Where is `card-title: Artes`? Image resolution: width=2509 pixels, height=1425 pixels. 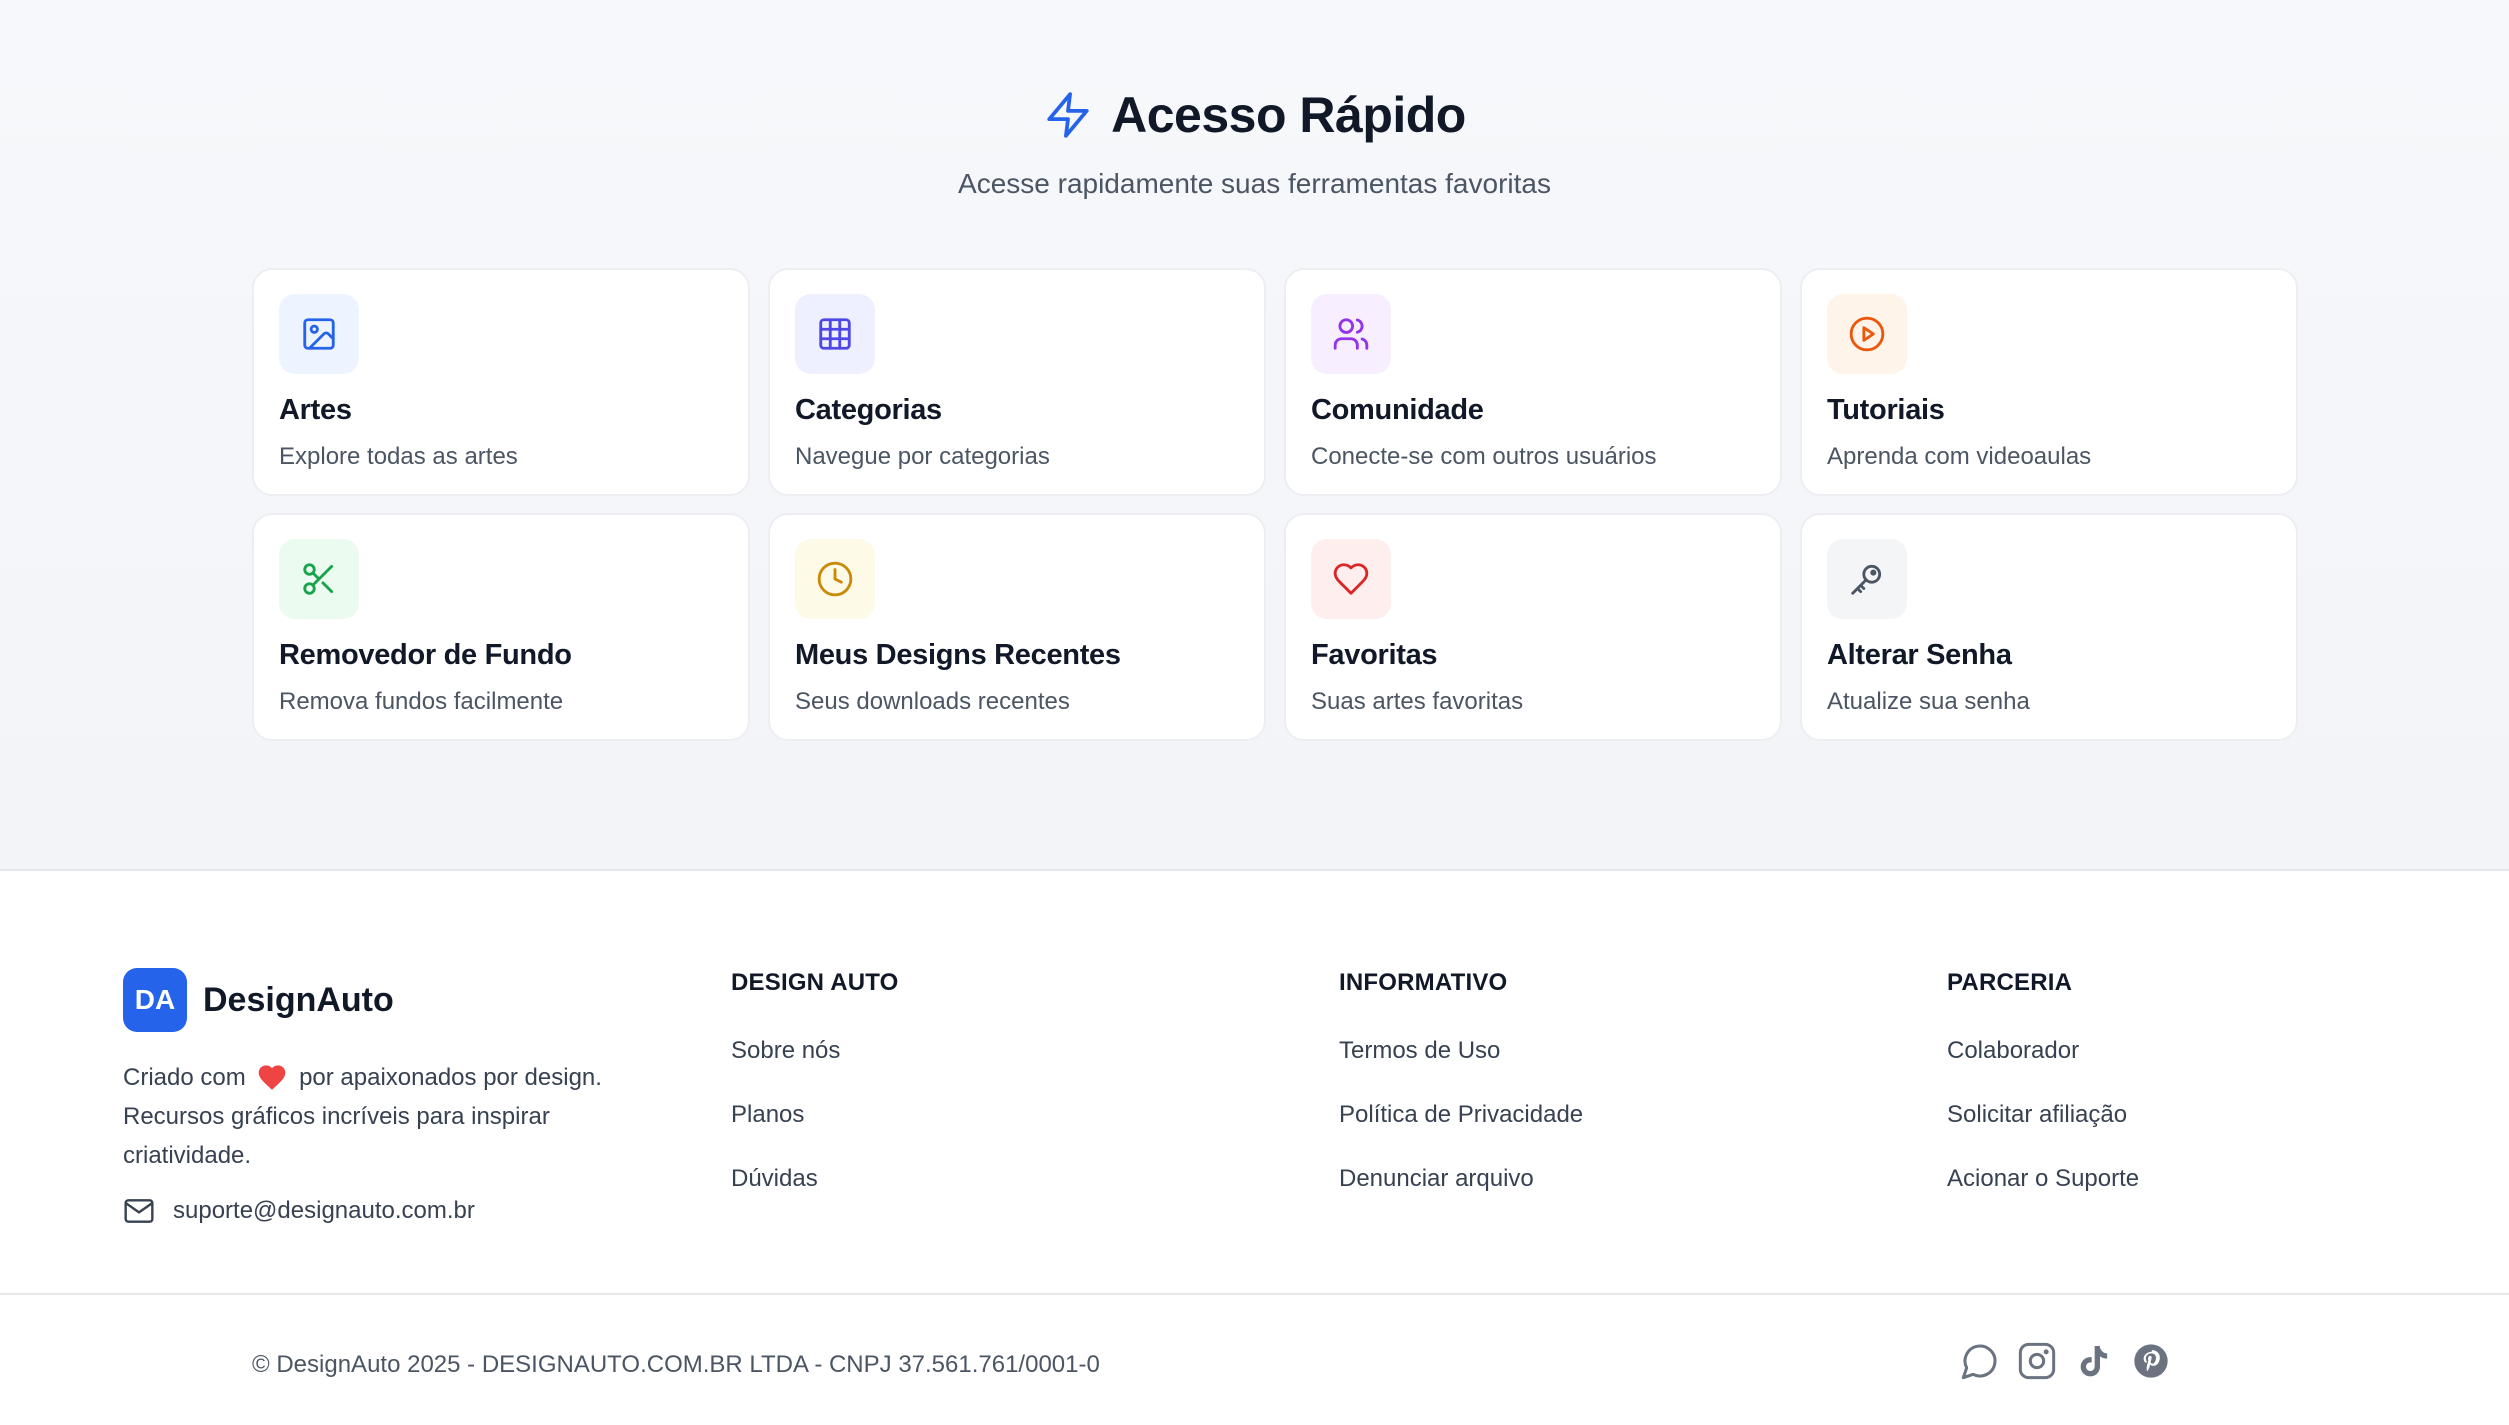 card-title: Artes is located at coordinates (315, 410).